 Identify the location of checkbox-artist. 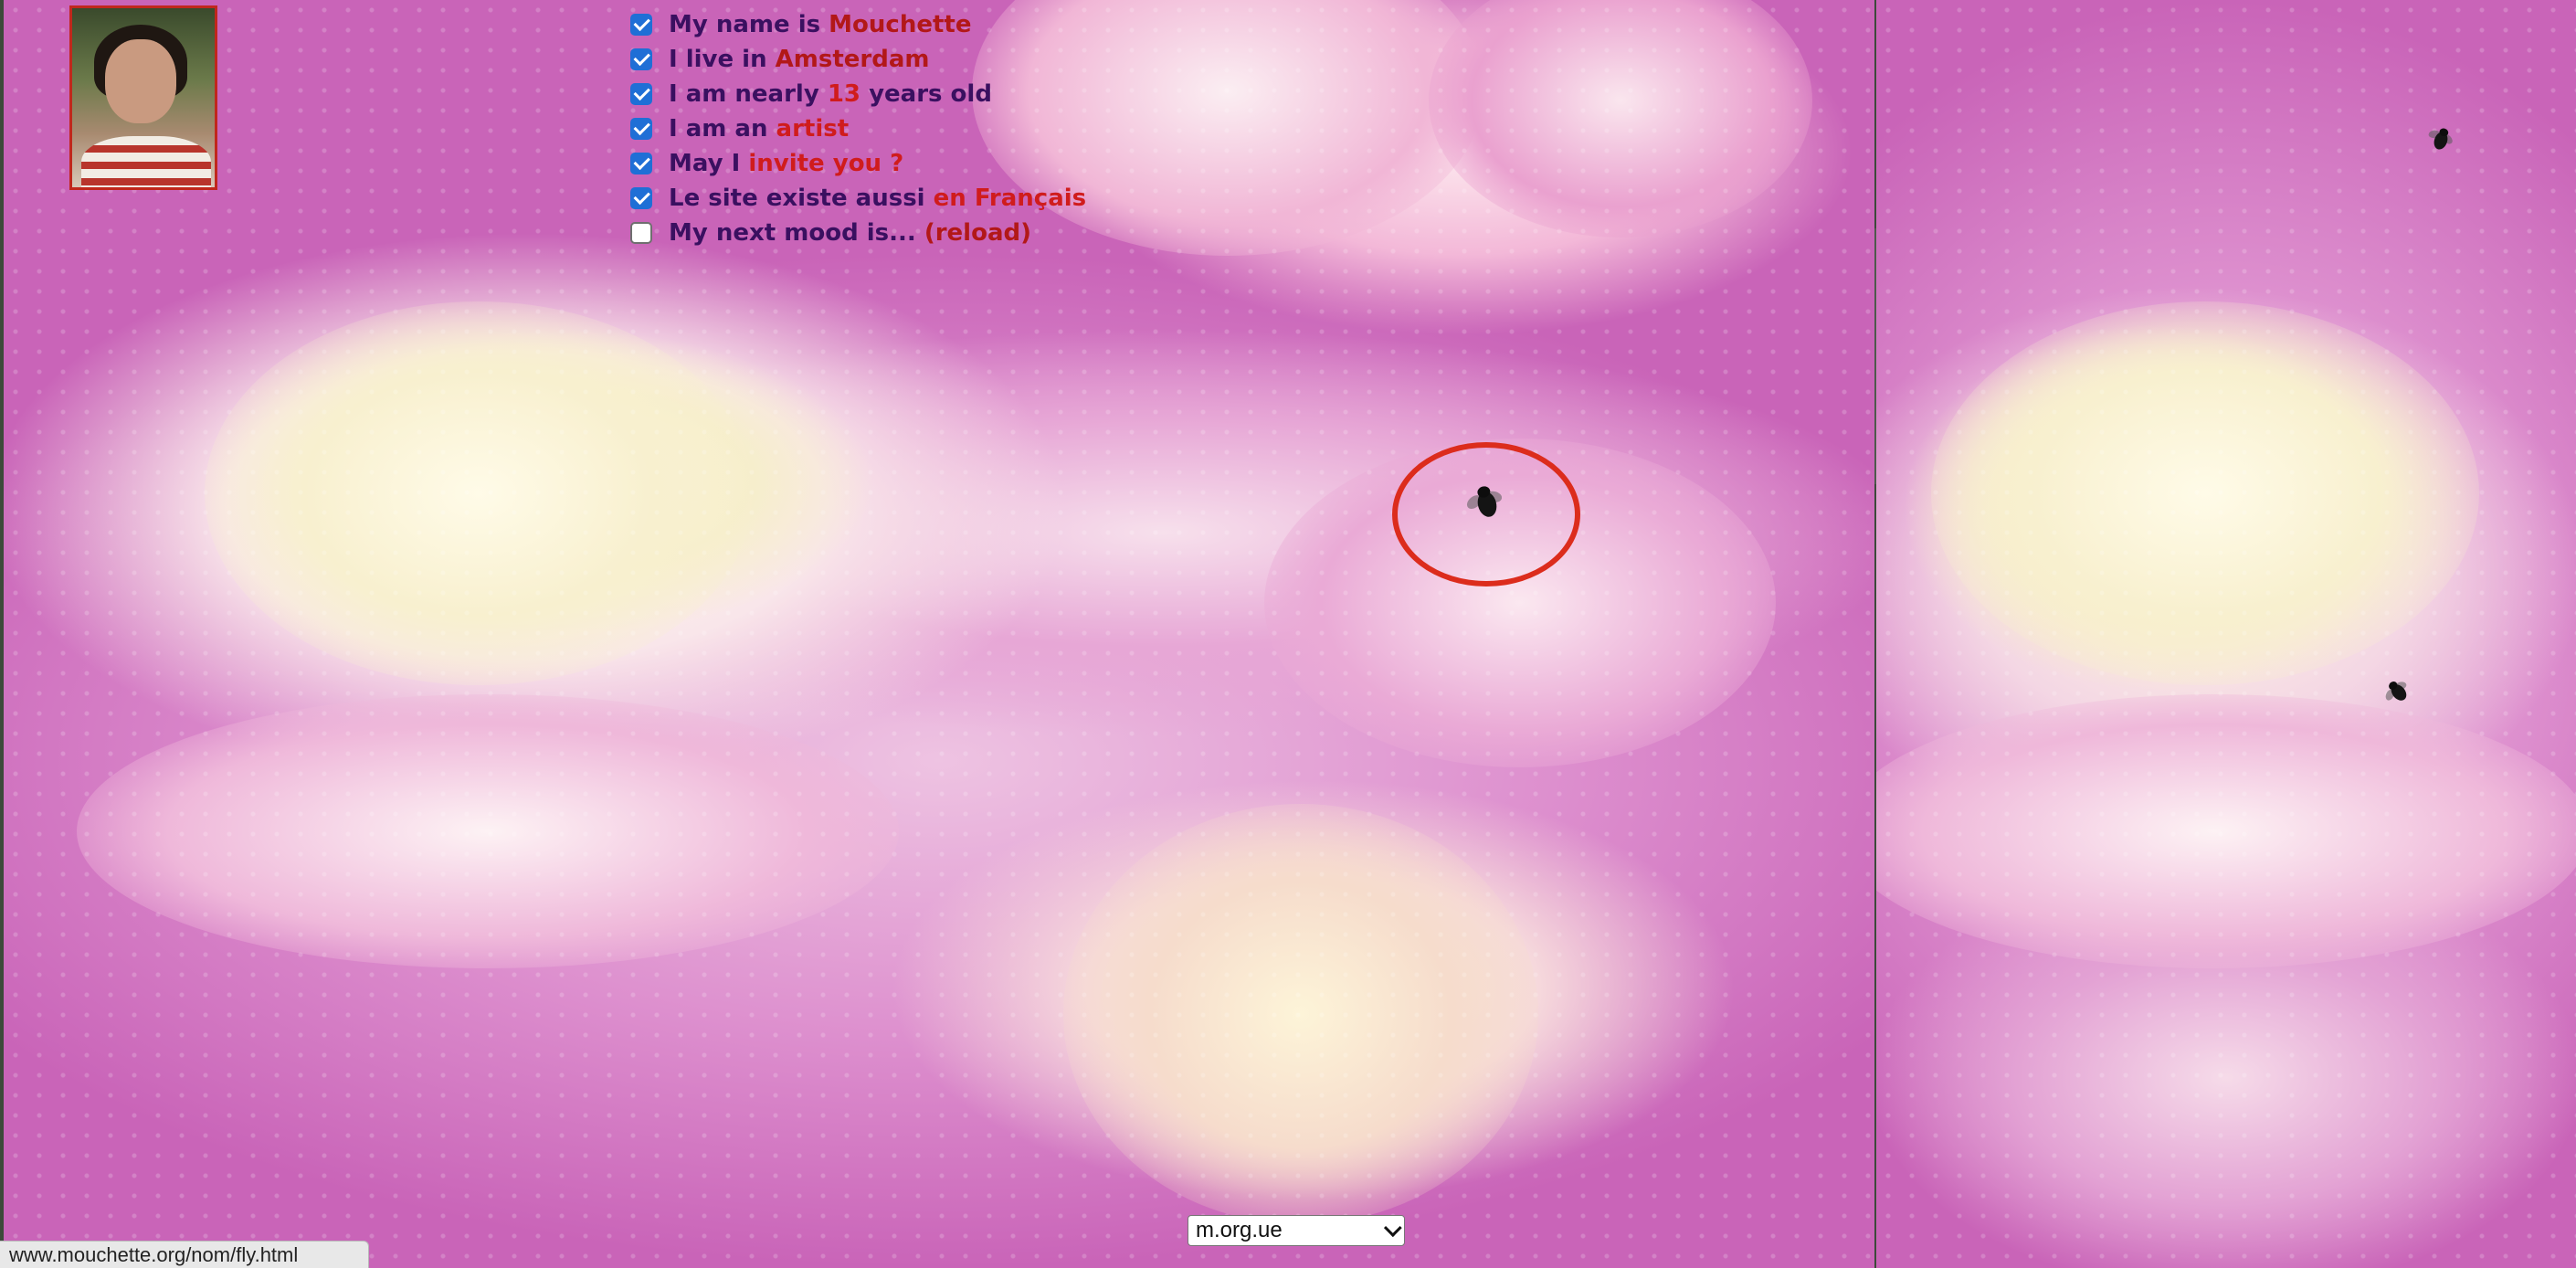
(641, 129).